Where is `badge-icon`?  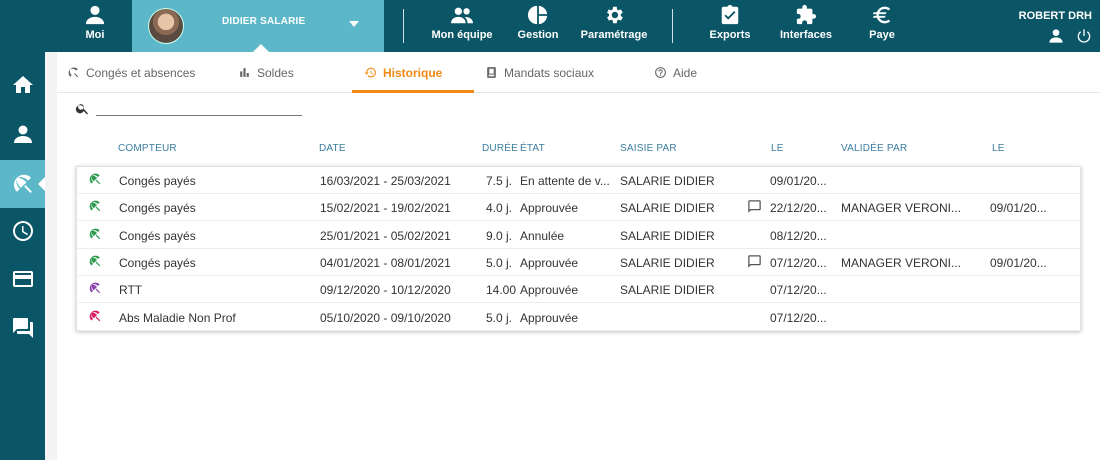 badge-icon is located at coordinates (491, 72).